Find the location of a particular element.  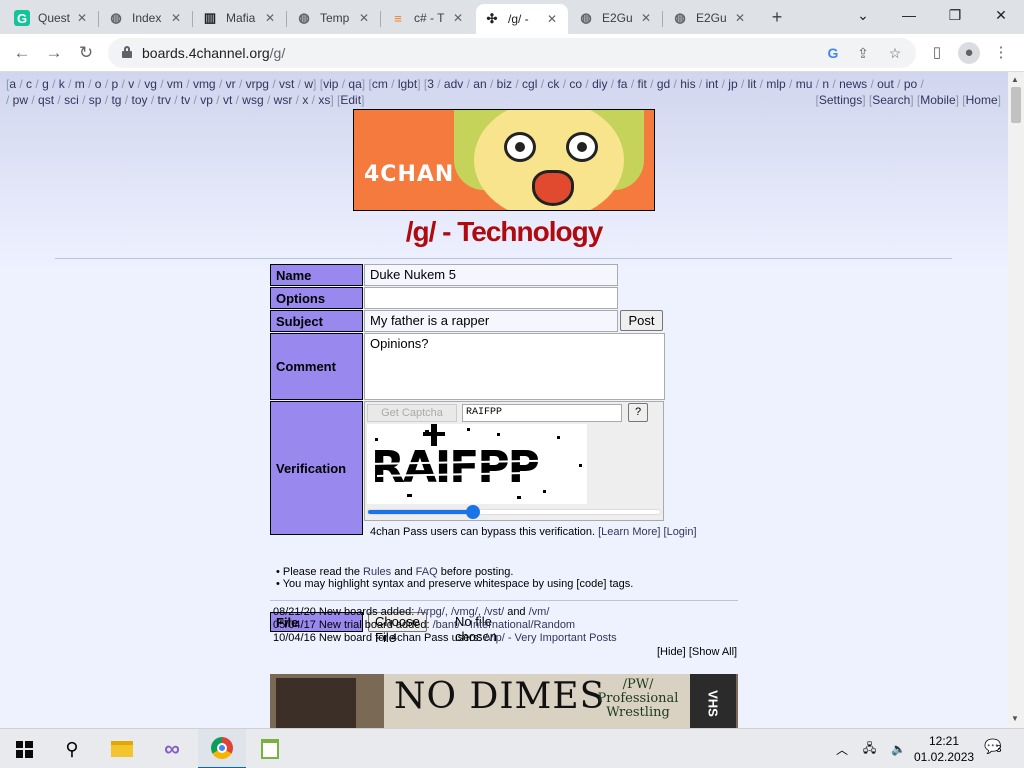

news-show-all-link: [Show All] is located at coordinates (713, 652).